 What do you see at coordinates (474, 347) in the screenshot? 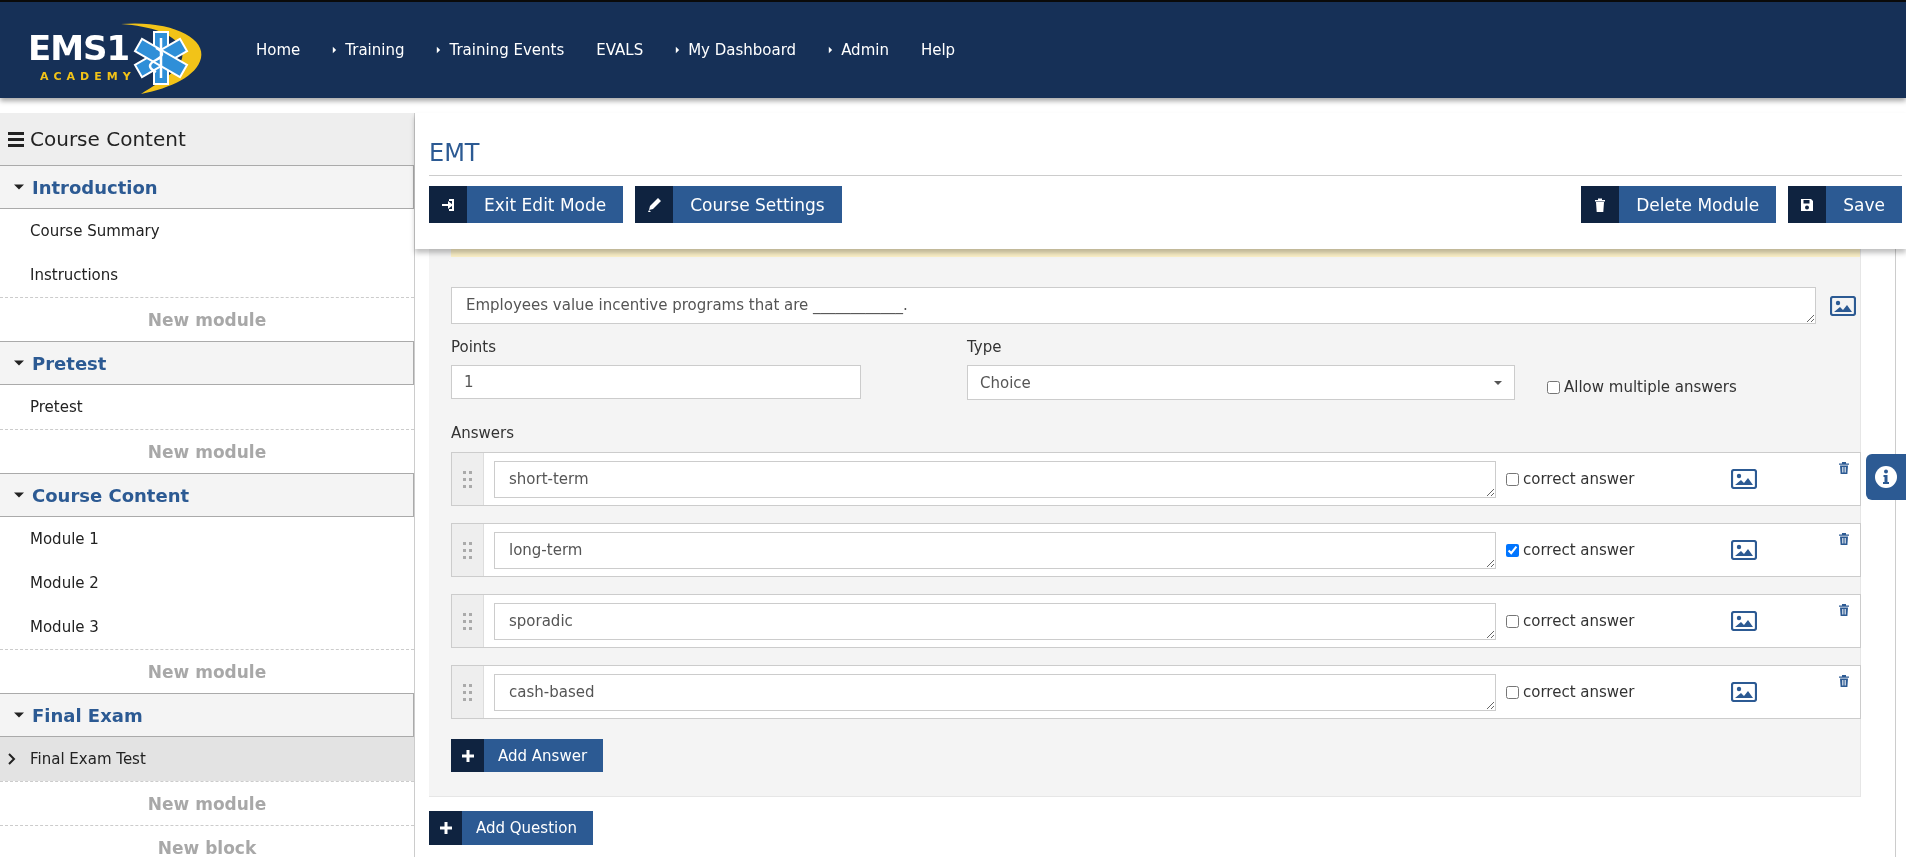
I see `field-label: Points` at bounding box center [474, 347].